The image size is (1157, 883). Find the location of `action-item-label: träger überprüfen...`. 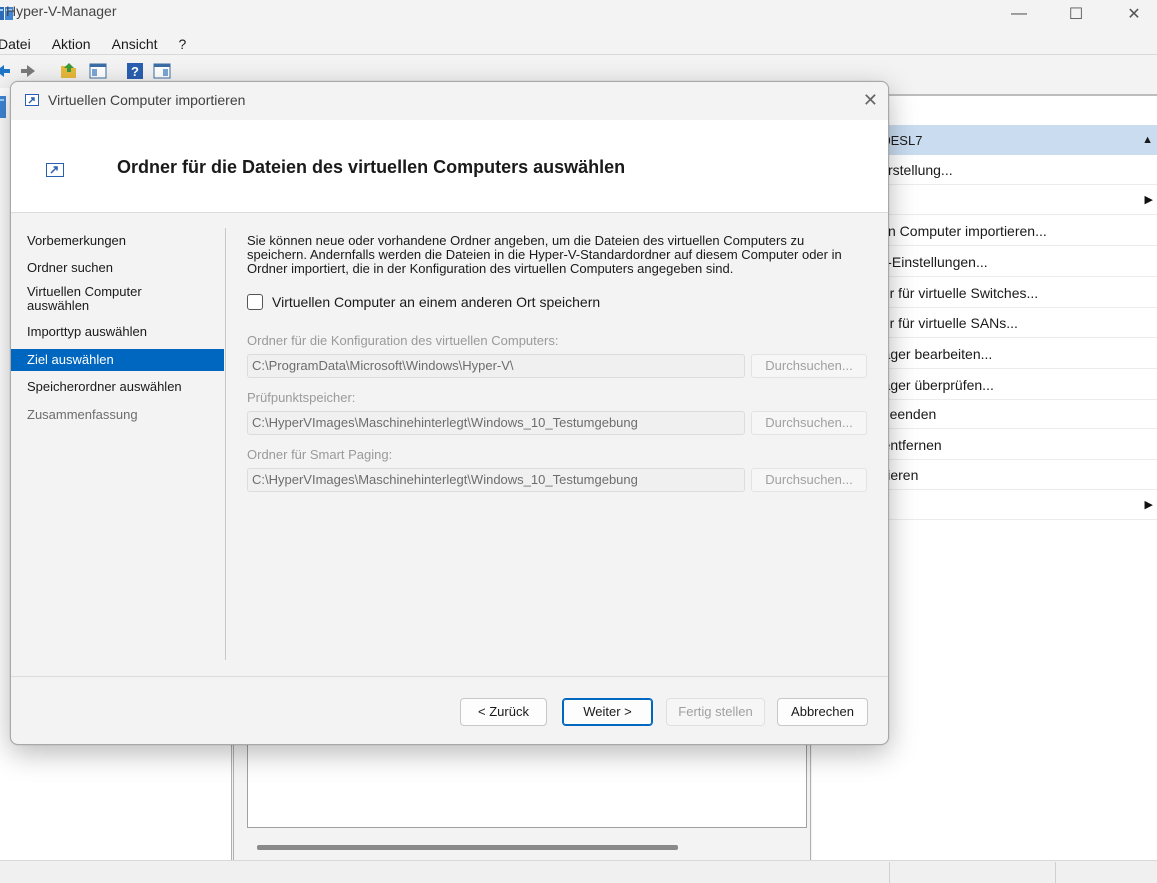

action-item-label: träger überprüfen... is located at coordinates (934, 385).